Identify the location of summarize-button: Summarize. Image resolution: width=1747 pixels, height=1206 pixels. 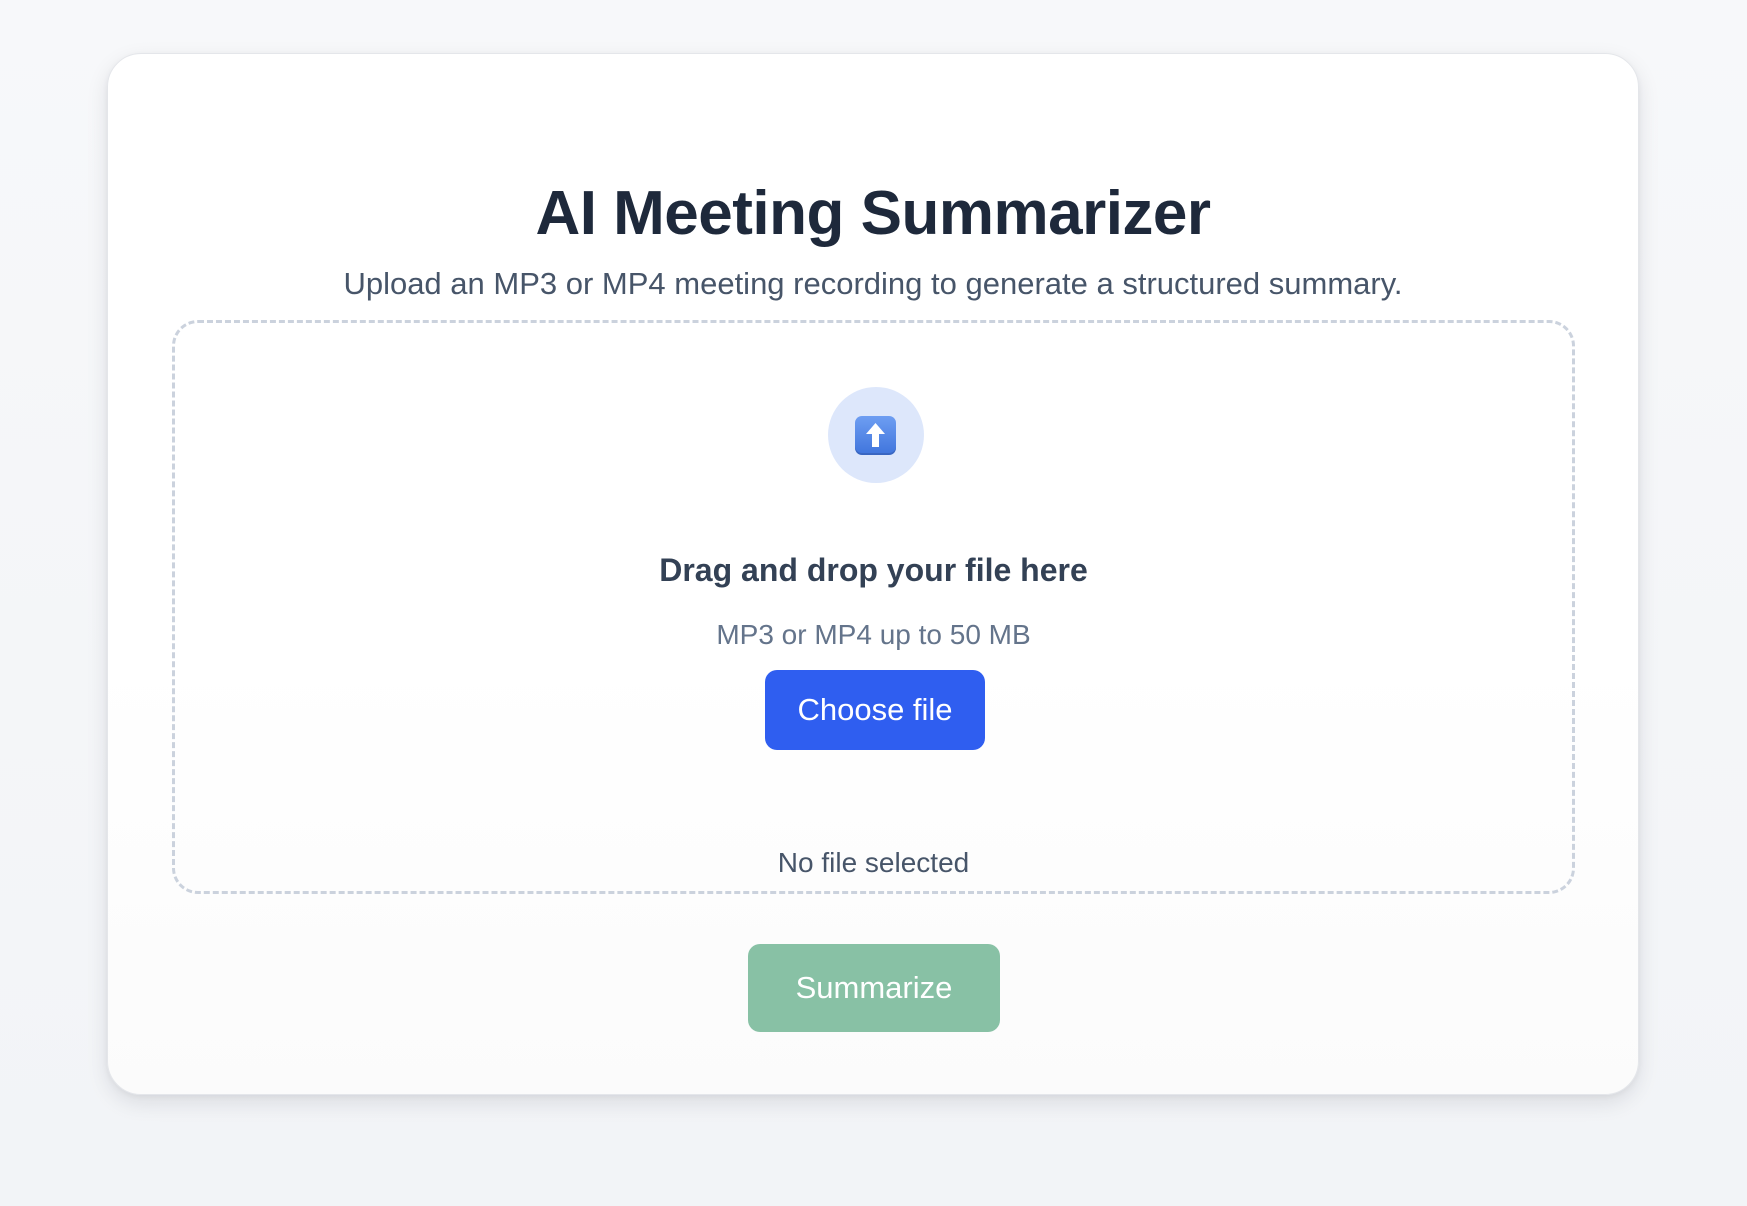
(874, 988).